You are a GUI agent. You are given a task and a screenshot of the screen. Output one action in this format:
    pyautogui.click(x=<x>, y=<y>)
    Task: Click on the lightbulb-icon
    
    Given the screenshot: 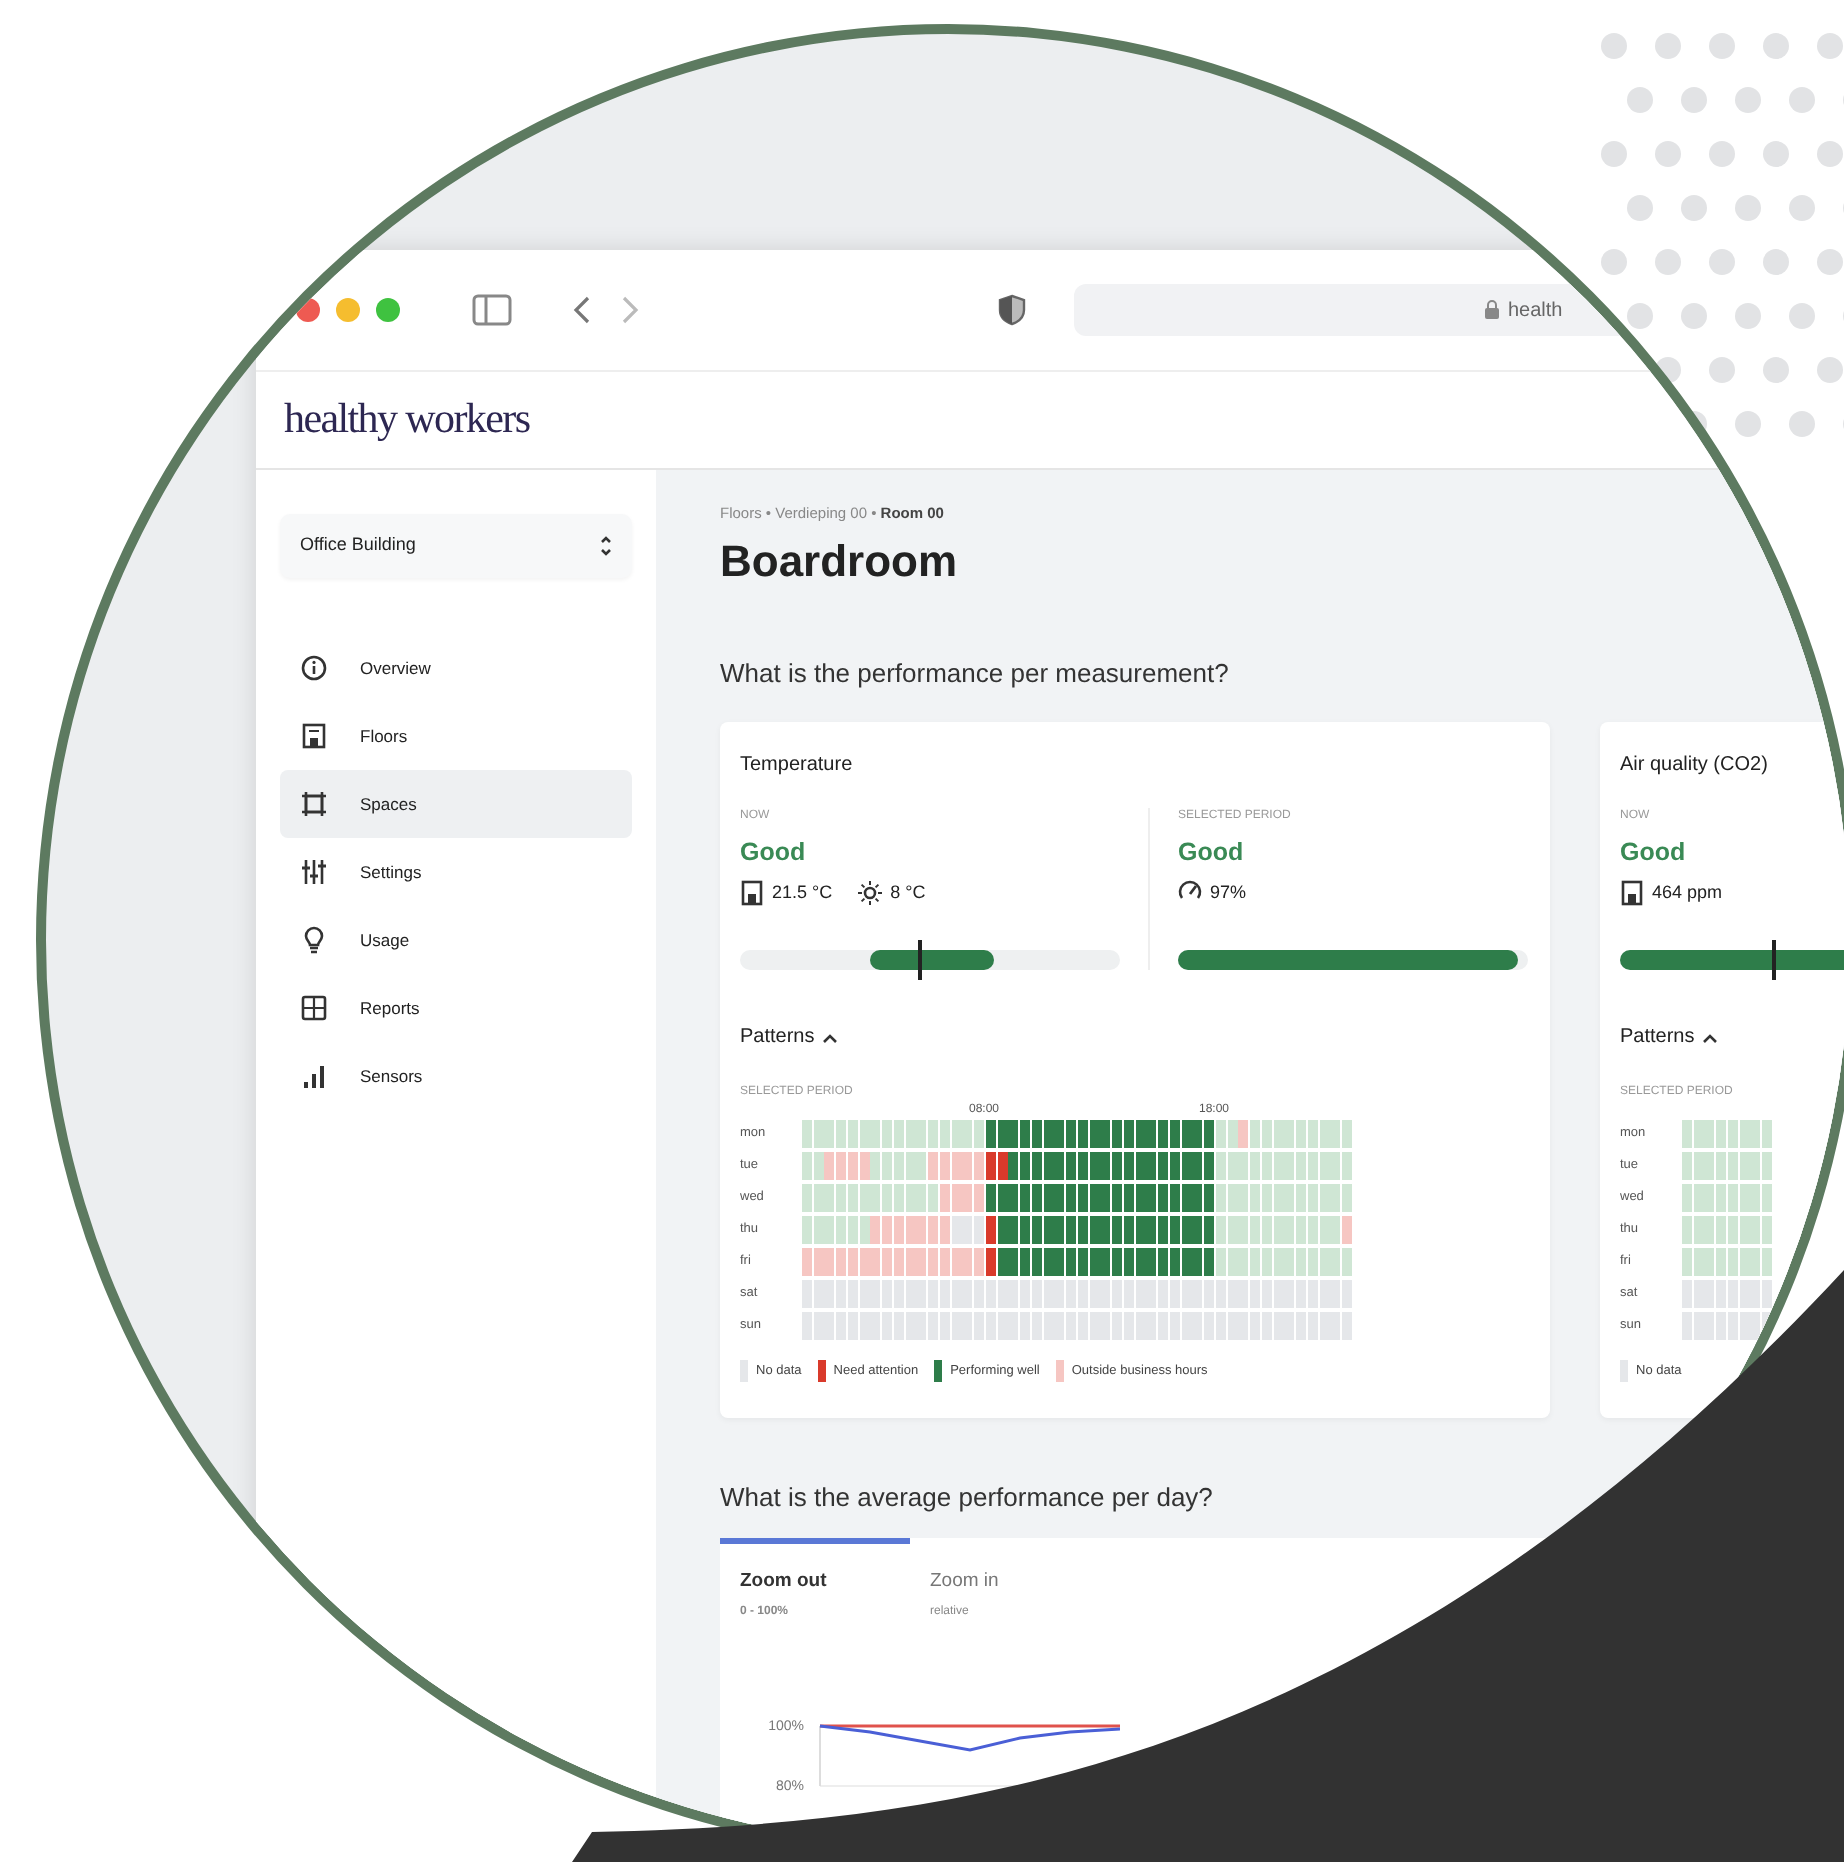 What is the action you would take?
    pyautogui.click(x=314, y=940)
    